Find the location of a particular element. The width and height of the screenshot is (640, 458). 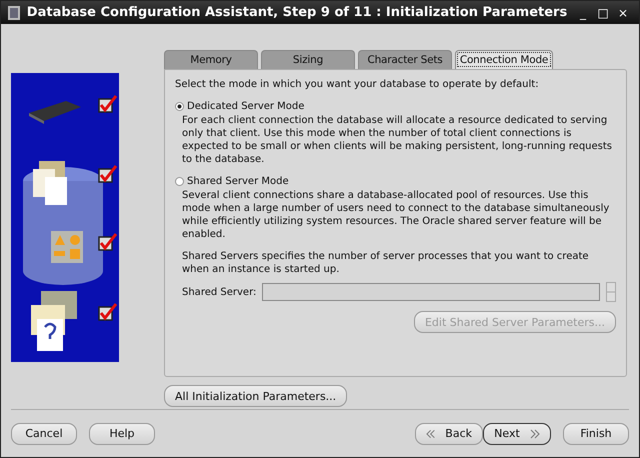

help-documents-icon is located at coordinates (54, 321).